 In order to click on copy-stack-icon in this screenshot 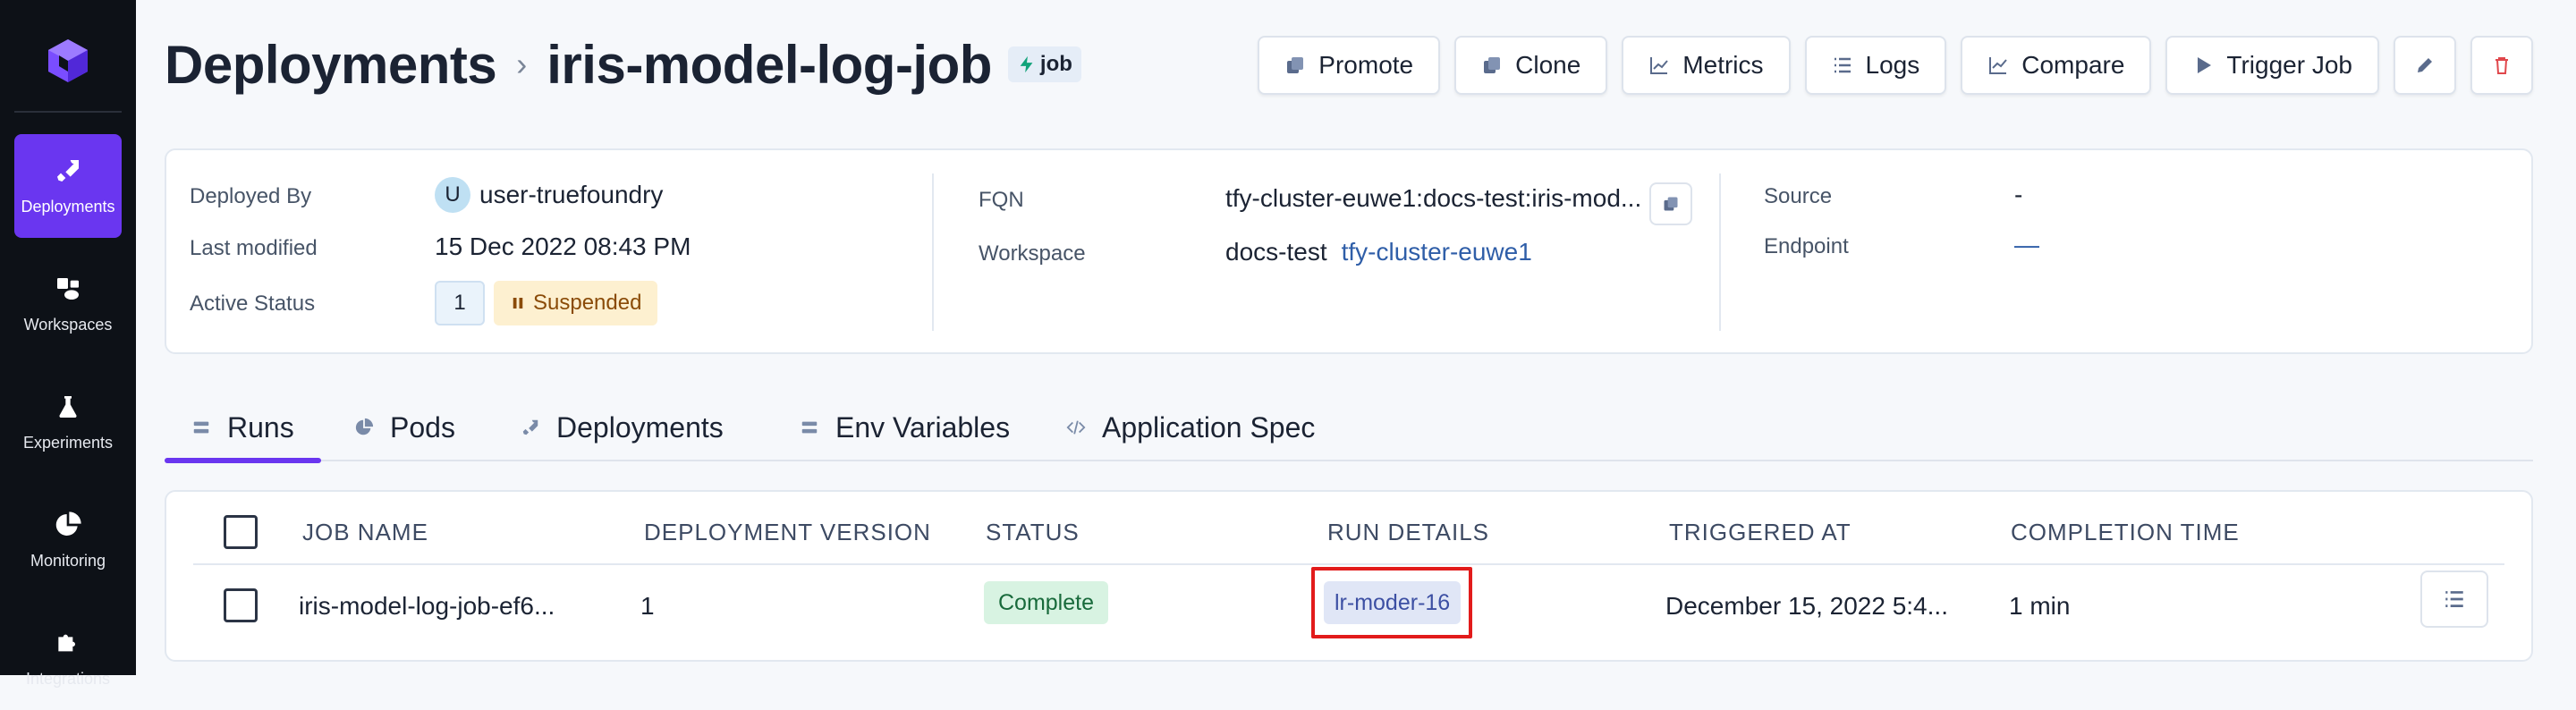, I will do `click(1295, 65)`.